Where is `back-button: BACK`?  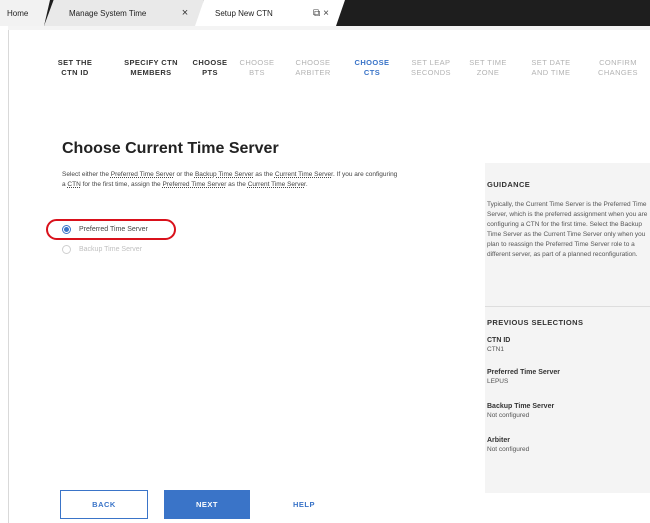 back-button: BACK is located at coordinates (104, 504).